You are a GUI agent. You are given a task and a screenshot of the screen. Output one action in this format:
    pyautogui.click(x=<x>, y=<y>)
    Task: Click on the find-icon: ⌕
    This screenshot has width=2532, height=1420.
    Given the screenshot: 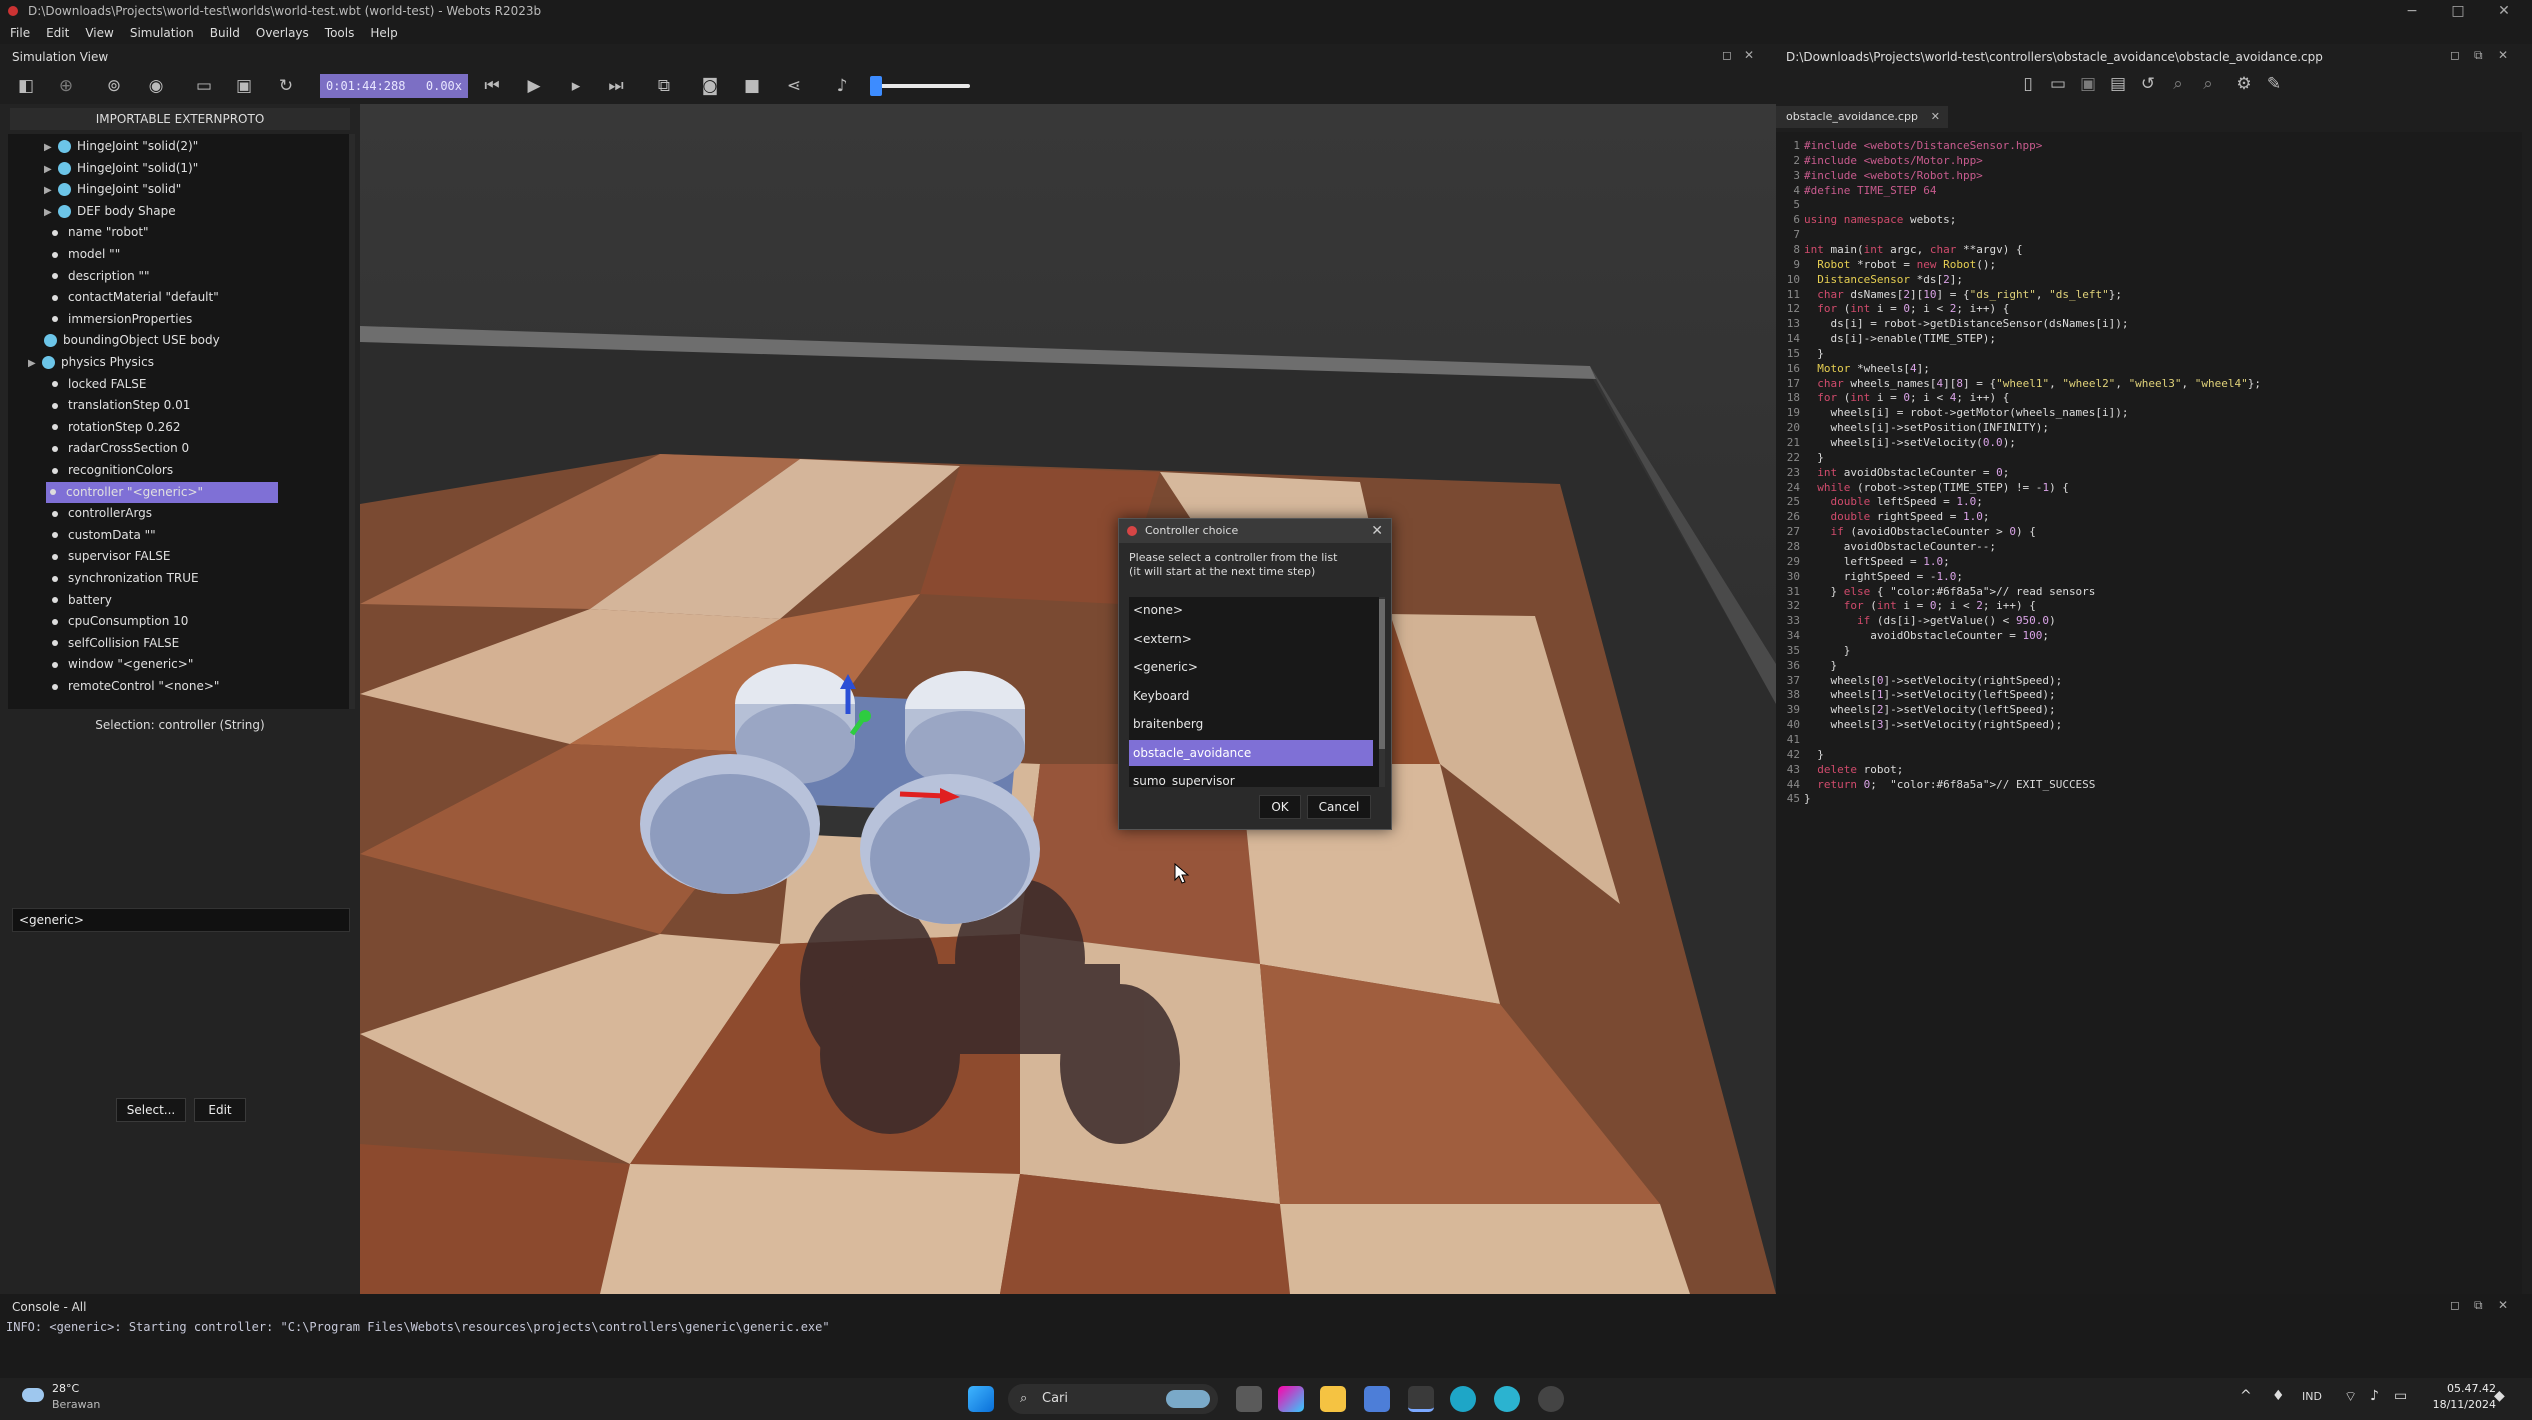 What is the action you would take?
    pyautogui.click(x=2178, y=84)
    